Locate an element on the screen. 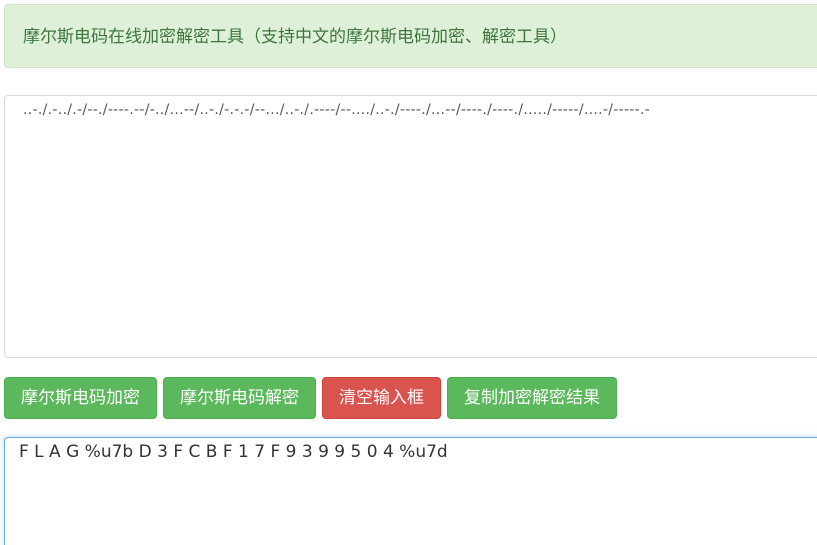 The height and width of the screenshot is (545, 817). morse-encrypt-button: 摩尔斯电码加密 is located at coordinates (80, 398).